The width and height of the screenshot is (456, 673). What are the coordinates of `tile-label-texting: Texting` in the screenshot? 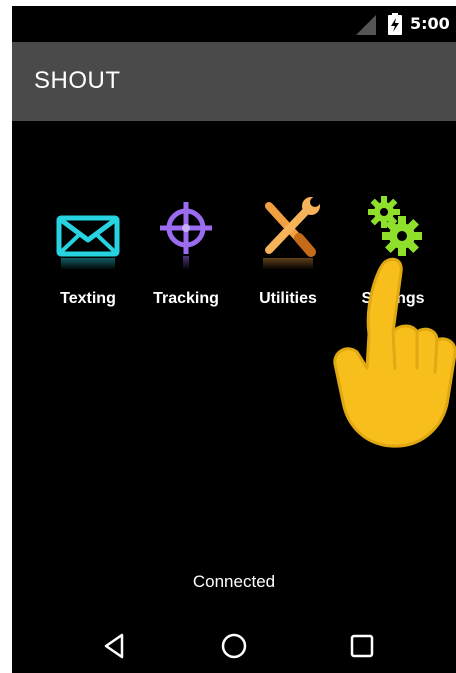 It's located at (88, 298).